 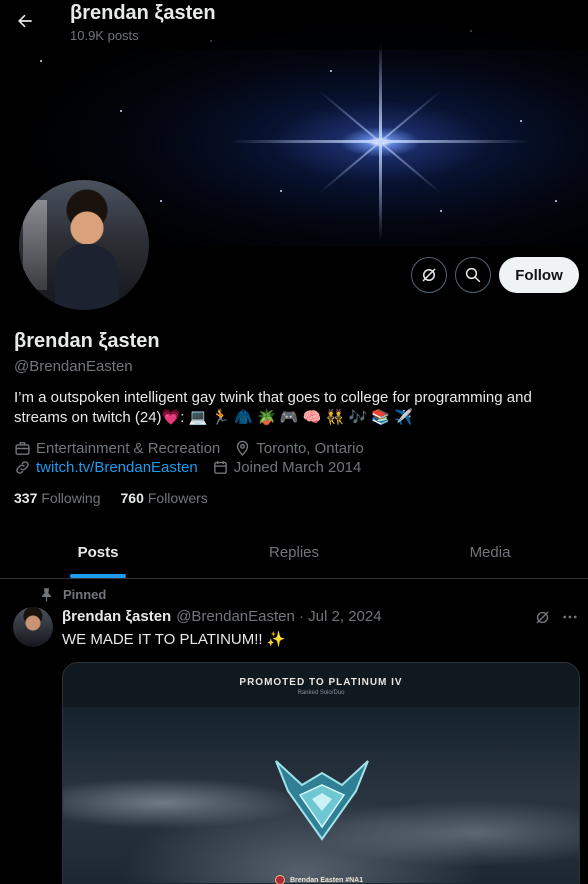 I want to click on pin-icon, so click(x=46, y=595).